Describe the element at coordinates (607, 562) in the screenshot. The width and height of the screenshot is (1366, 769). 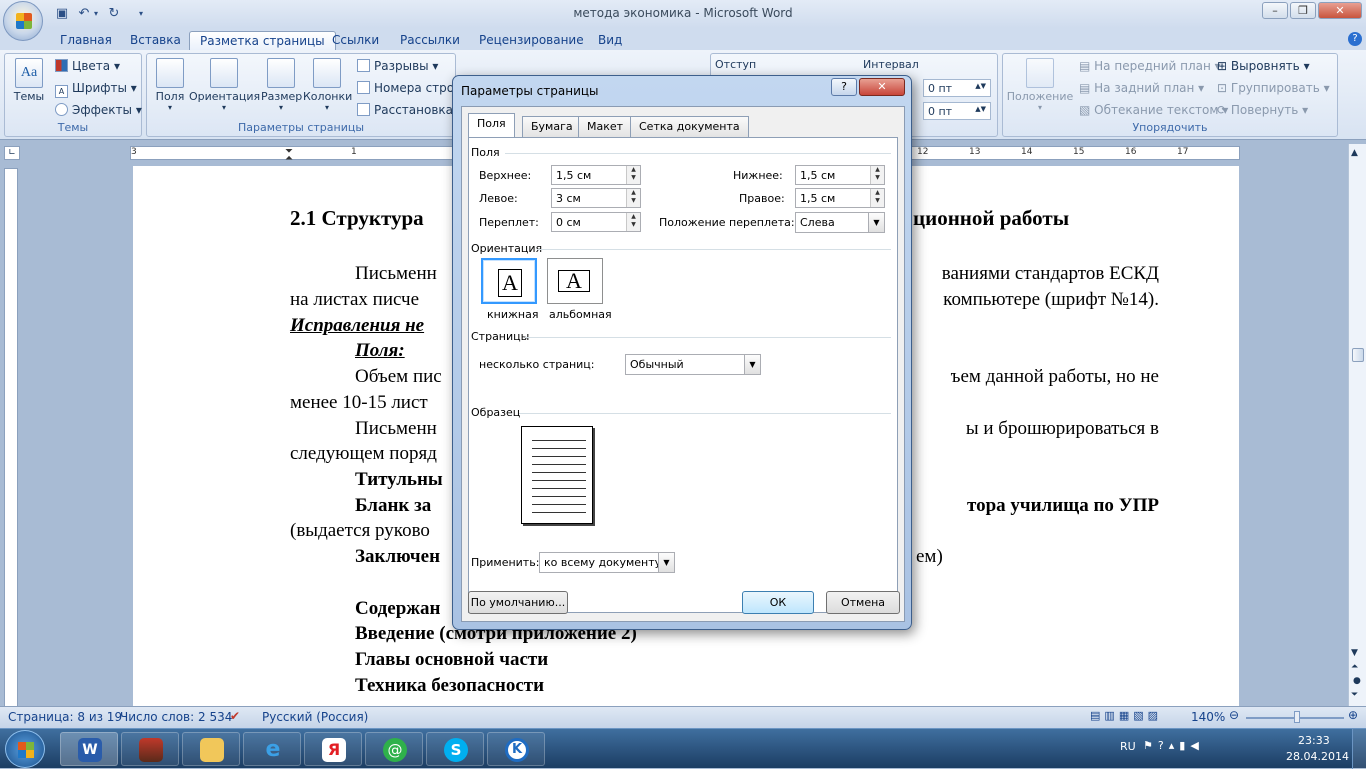
I see `apply-to-select: ко всему документу ▼` at that location.